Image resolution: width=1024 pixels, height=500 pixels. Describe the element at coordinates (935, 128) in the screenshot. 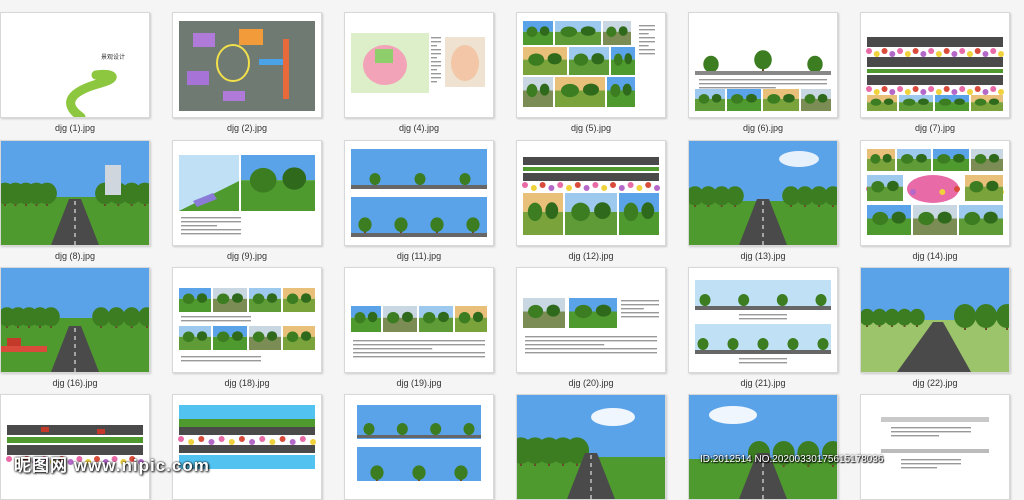

I see `file-name: djg (7).jpg` at that location.